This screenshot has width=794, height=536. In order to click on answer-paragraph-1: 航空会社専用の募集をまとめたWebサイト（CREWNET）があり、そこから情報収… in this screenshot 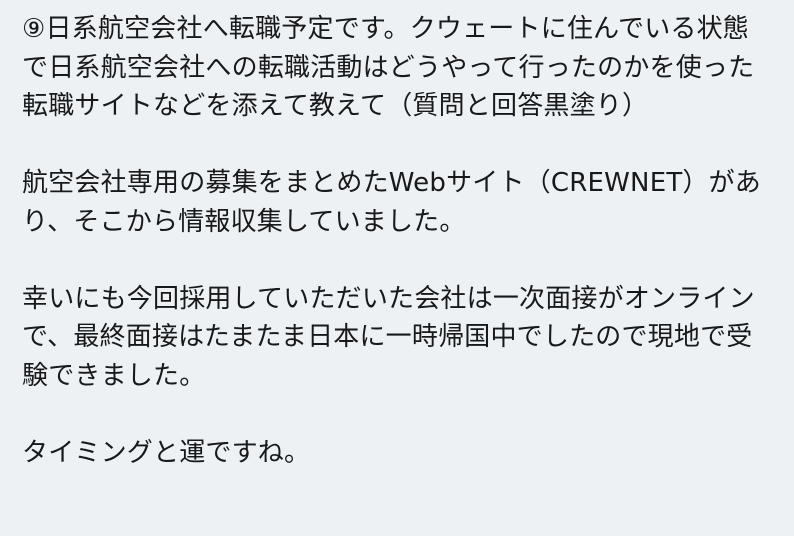, I will do `click(391, 202)`.